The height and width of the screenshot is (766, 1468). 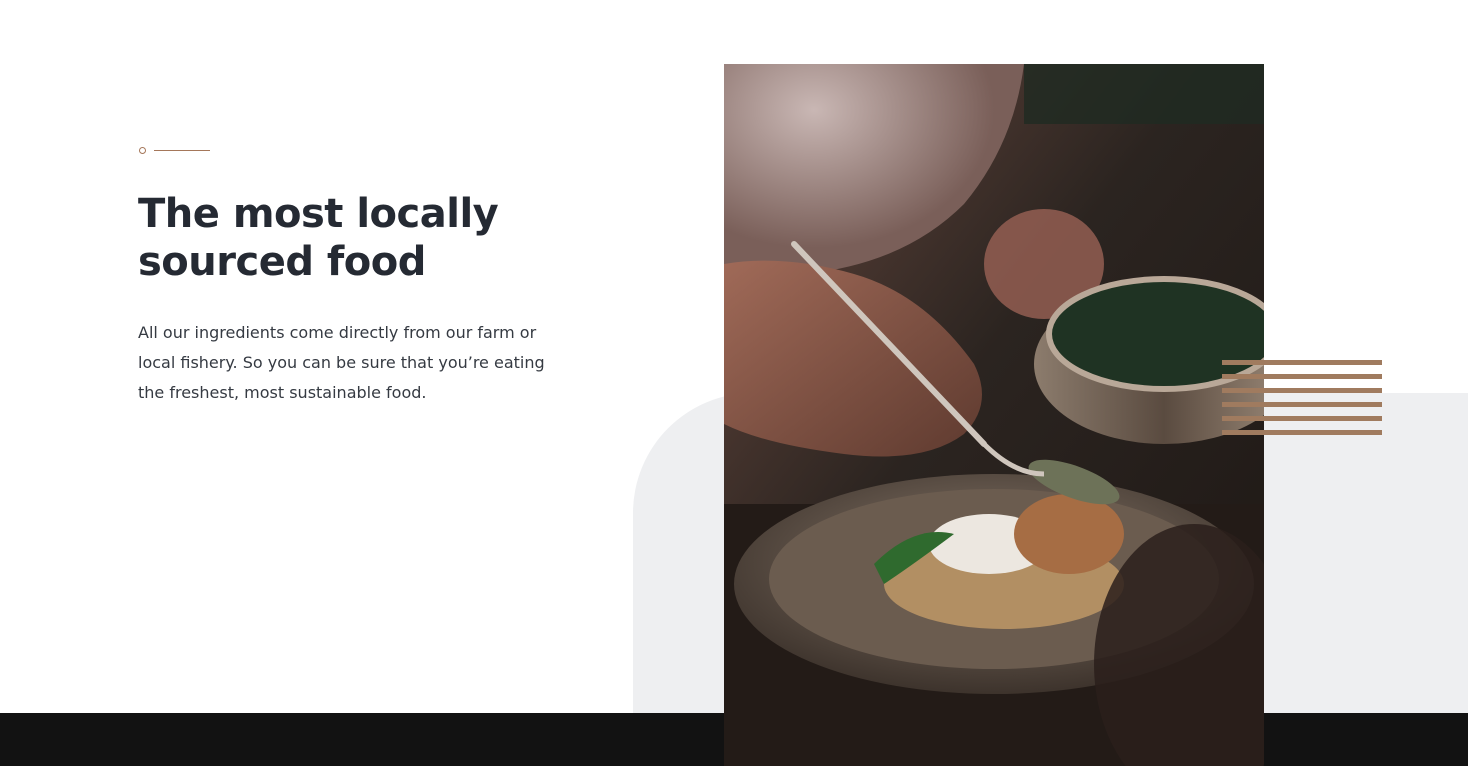 What do you see at coordinates (1302, 398) in the screenshot?
I see `decorative-stripes` at bounding box center [1302, 398].